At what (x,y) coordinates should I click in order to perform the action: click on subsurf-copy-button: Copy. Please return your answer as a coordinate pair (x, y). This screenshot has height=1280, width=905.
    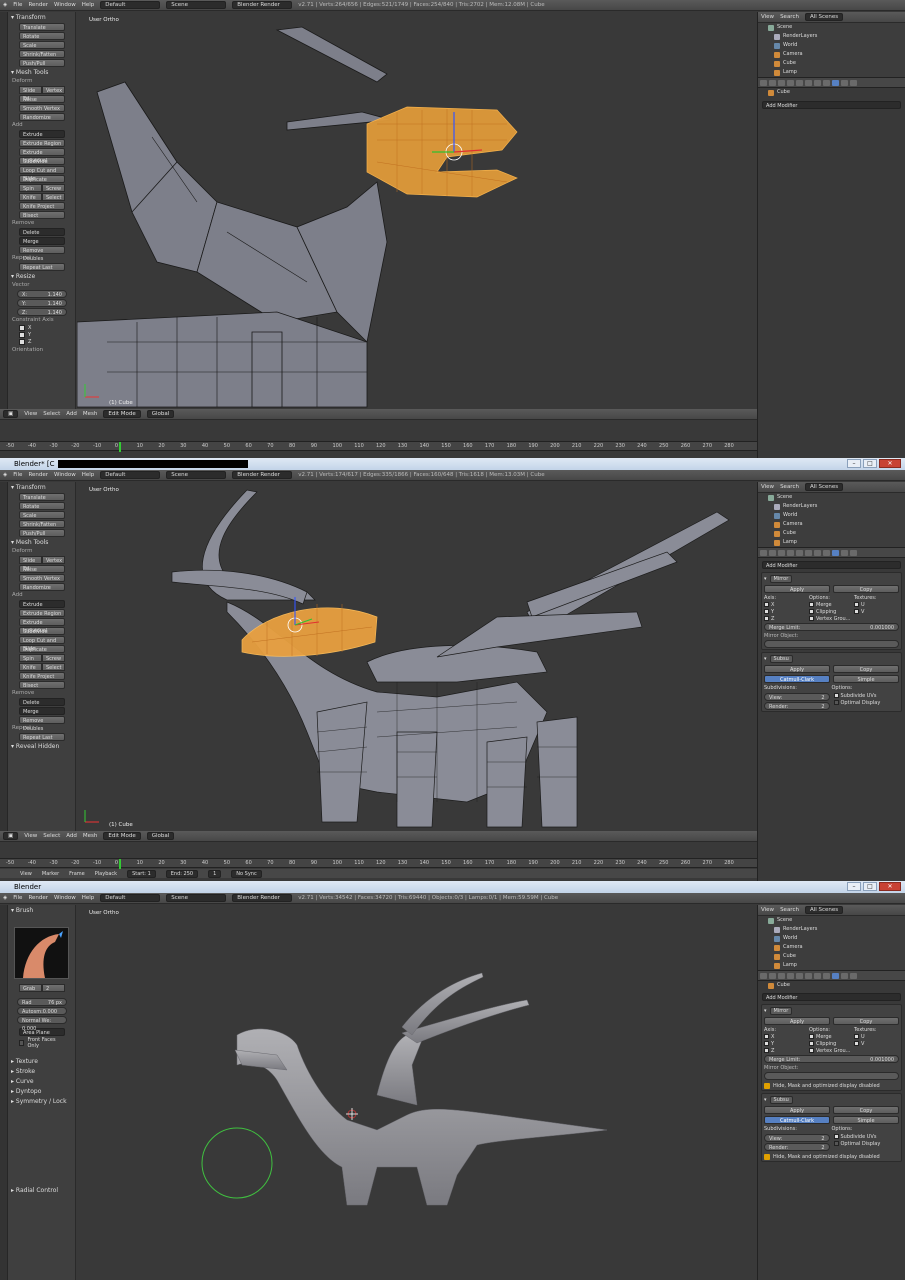
    Looking at the image, I should click on (866, 669).